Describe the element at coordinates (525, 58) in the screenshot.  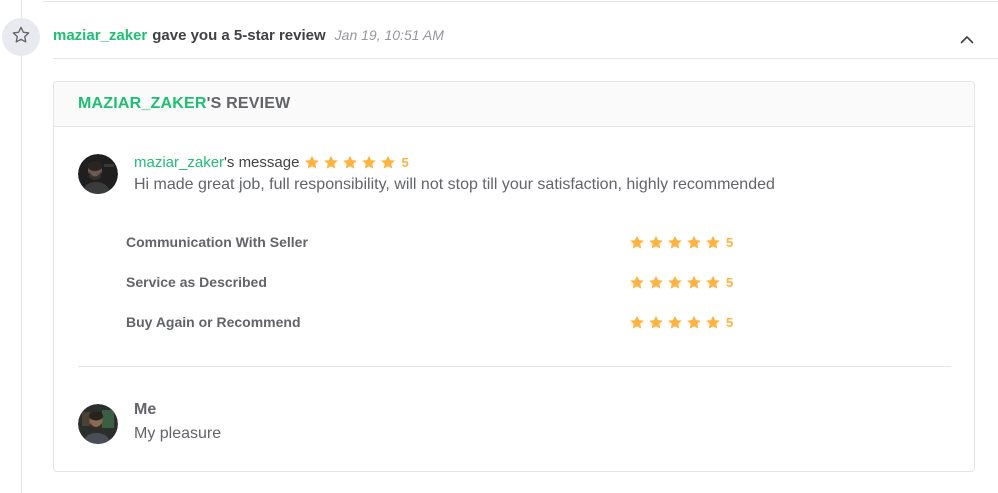
I see `header-divider` at that location.